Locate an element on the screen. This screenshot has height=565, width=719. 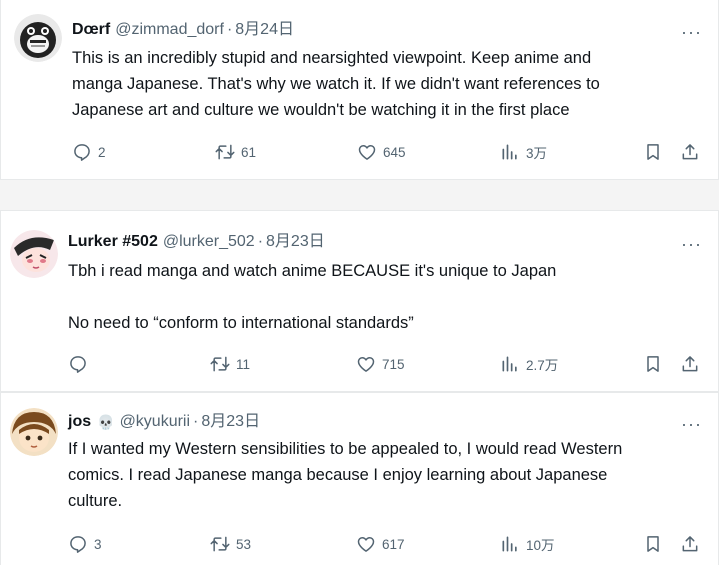
reply-button is located at coordinates (81, 364).